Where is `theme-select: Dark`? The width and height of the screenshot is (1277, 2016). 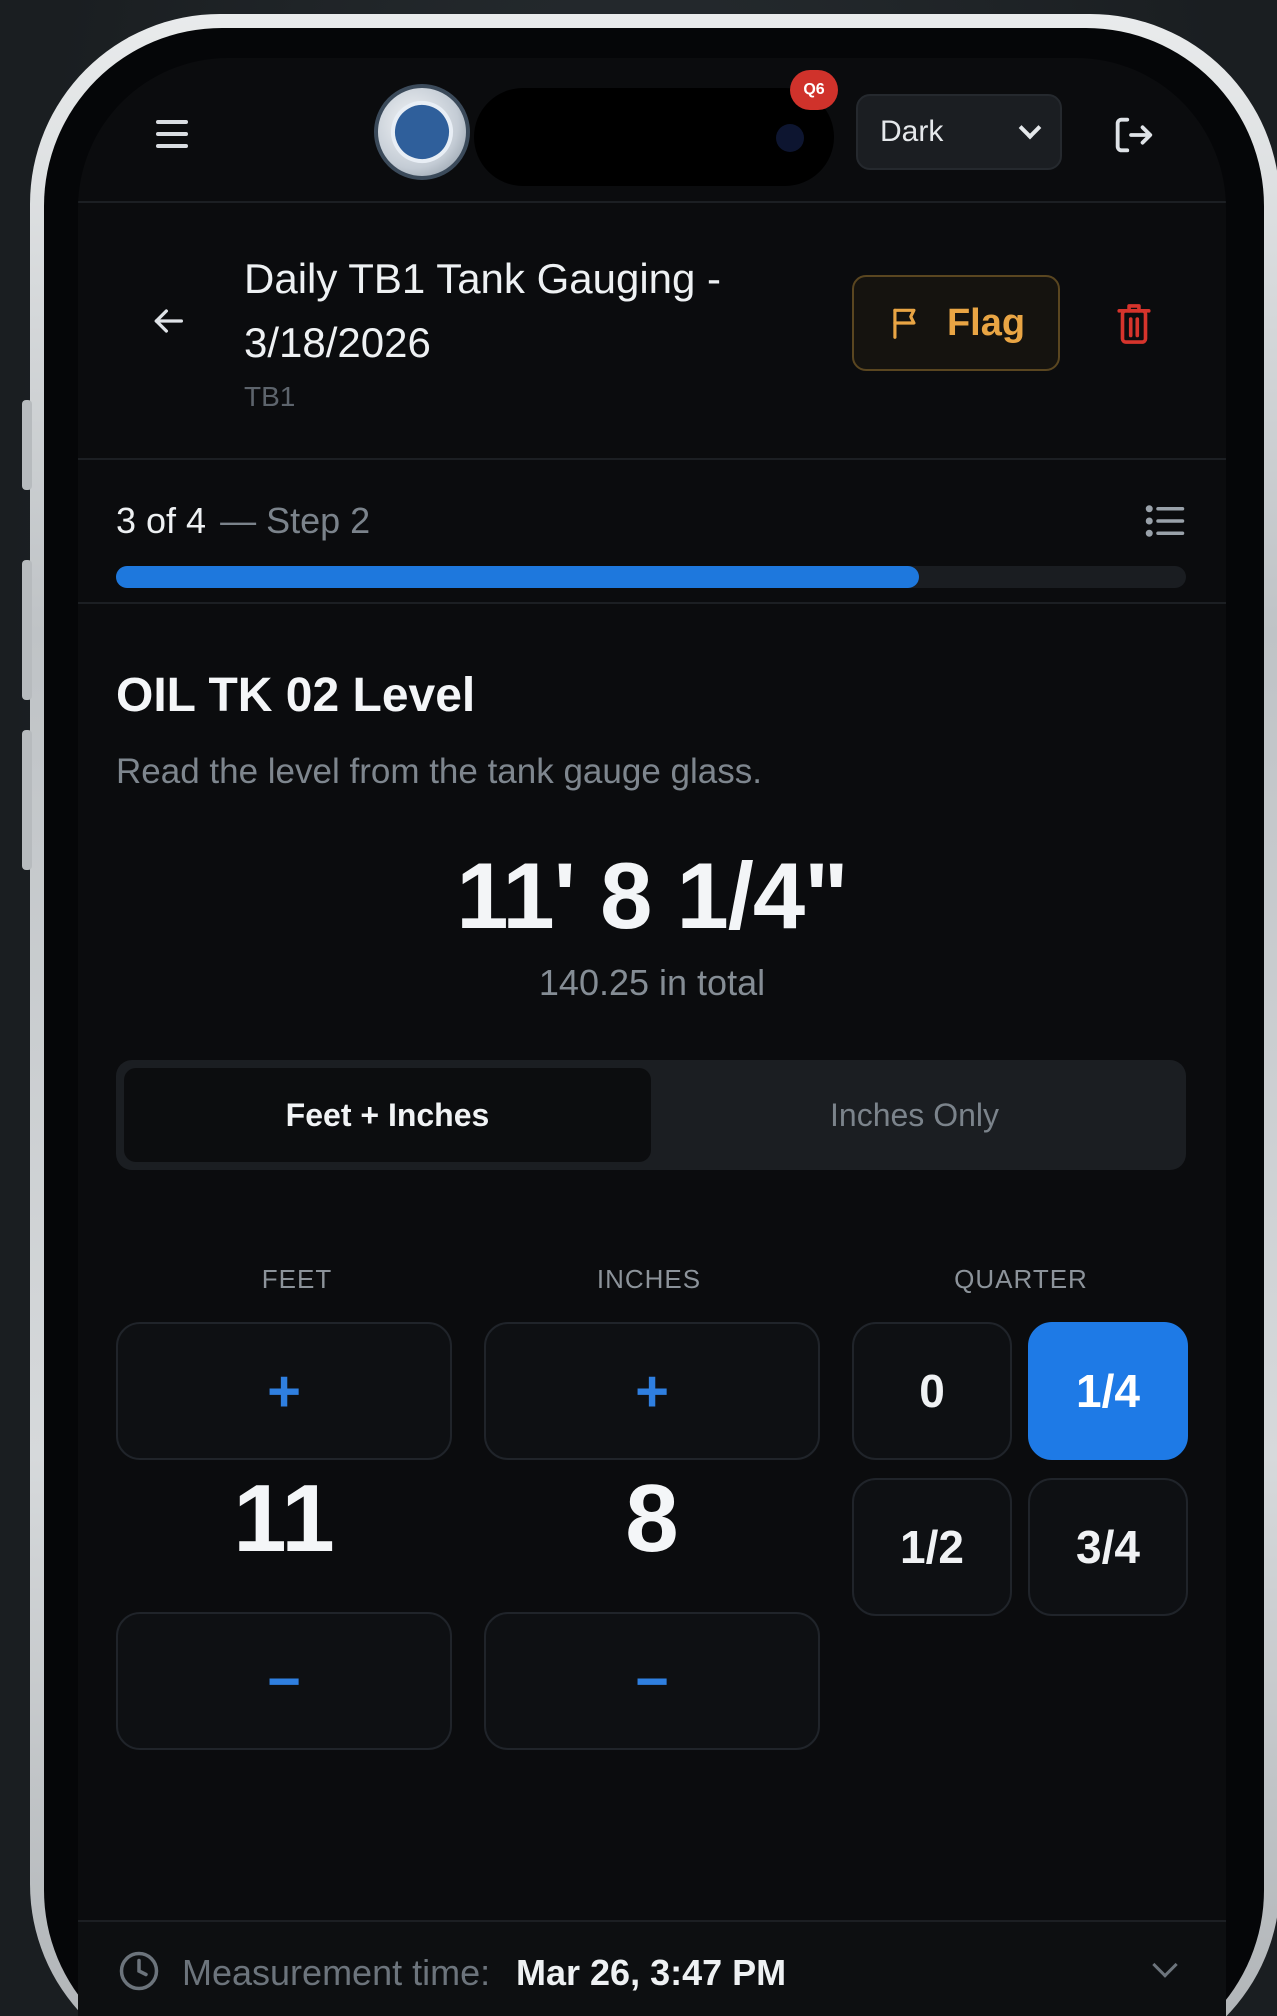 theme-select: Dark is located at coordinates (959, 132).